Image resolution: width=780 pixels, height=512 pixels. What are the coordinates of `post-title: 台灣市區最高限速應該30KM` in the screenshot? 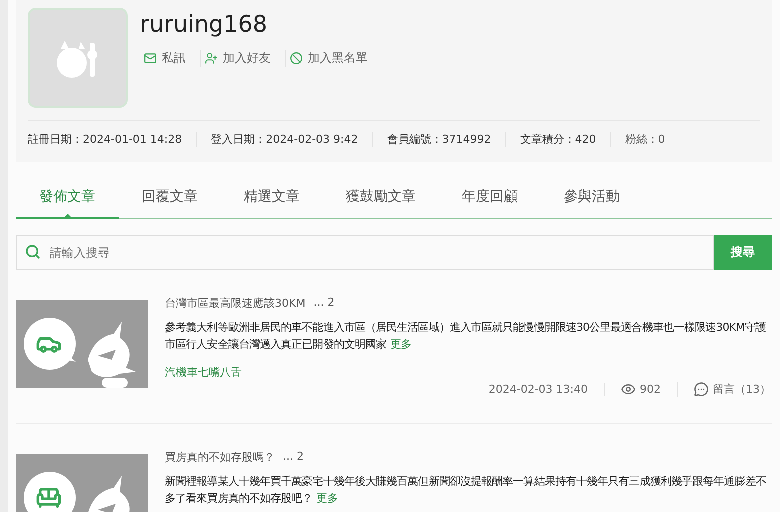 It's located at (235, 303).